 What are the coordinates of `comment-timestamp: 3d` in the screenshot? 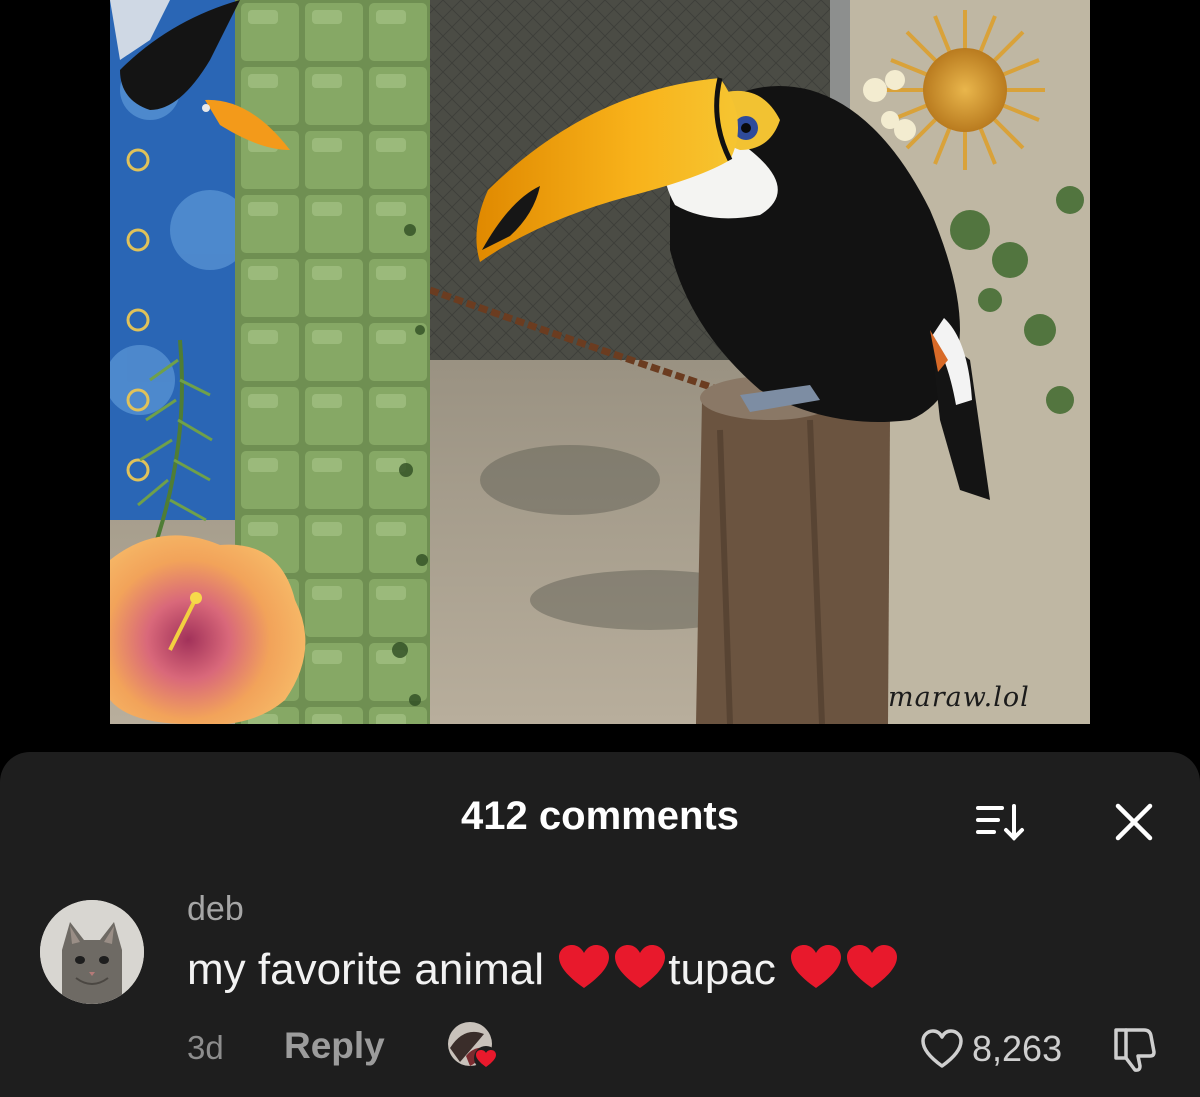 It's located at (205, 1047).